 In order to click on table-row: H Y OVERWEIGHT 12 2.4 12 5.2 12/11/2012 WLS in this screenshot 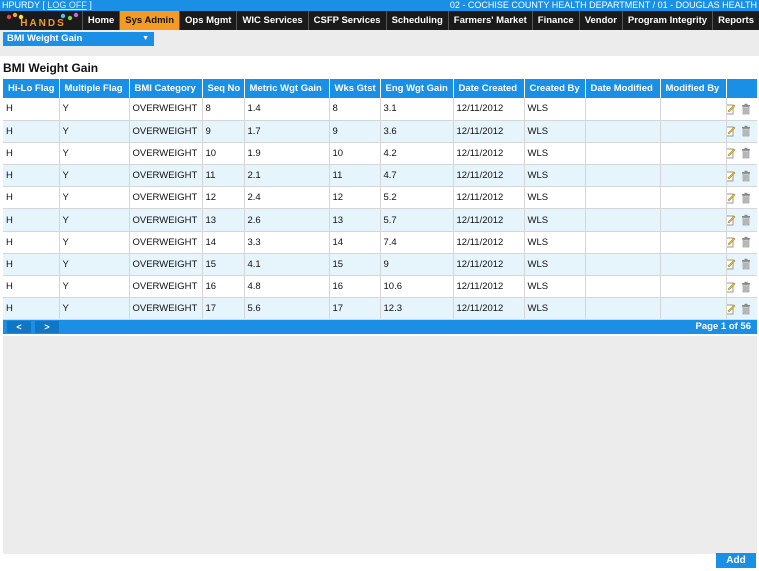, I will do `click(380, 198)`.